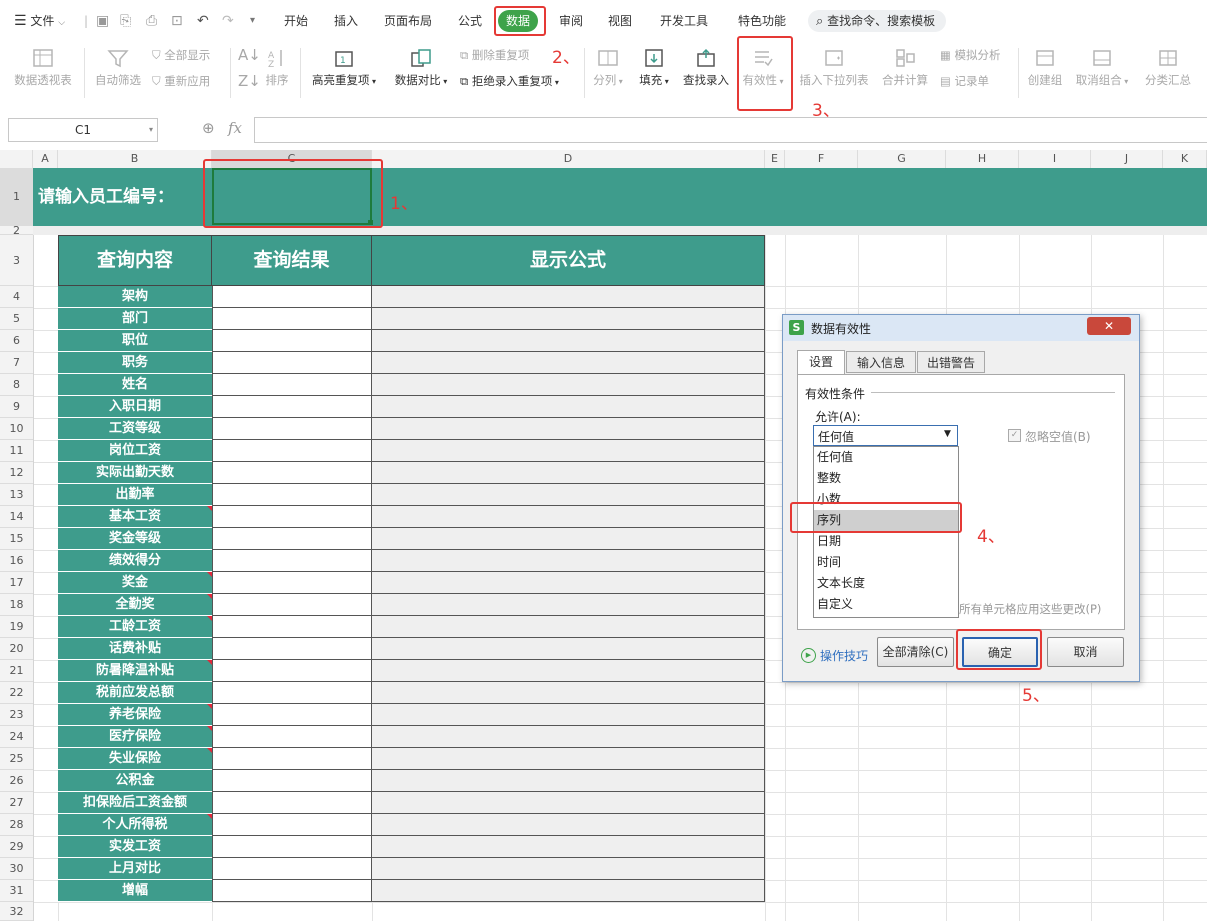 The height and width of the screenshot is (921, 1207). I want to click on tab-settings: 设置, so click(821, 362).